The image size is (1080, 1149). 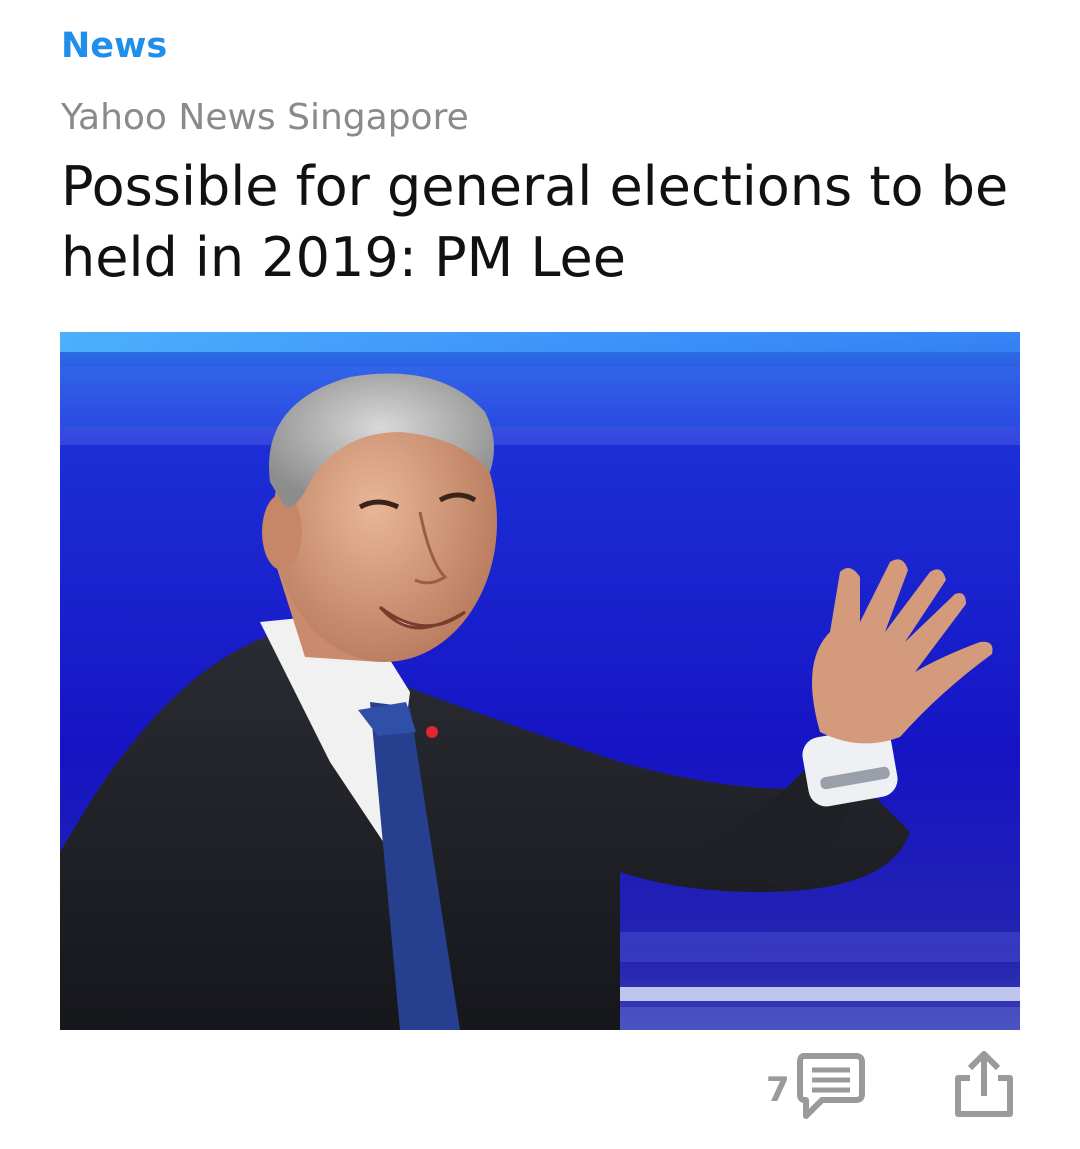 What do you see at coordinates (114, 46) in the screenshot?
I see `category-label: News` at bounding box center [114, 46].